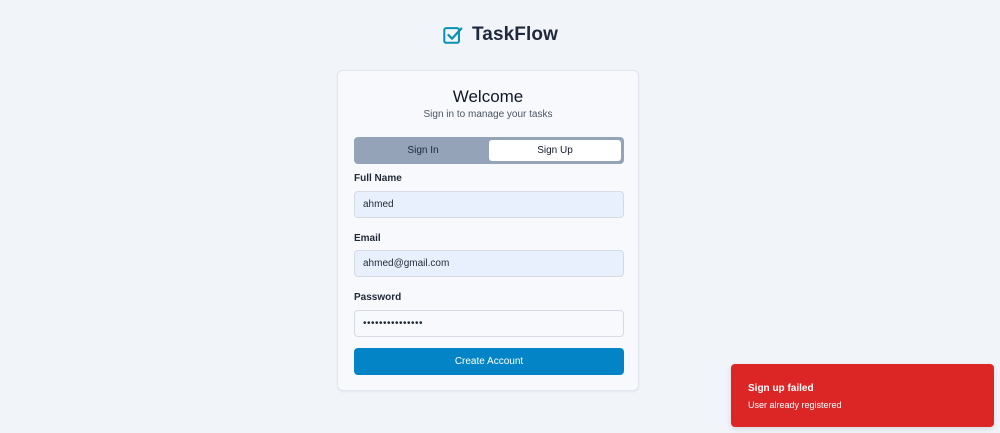 The image size is (1000, 433). Describe the element at coordinates (488, 96) in the screenshot. I see `card-title: Welcome` at that location.